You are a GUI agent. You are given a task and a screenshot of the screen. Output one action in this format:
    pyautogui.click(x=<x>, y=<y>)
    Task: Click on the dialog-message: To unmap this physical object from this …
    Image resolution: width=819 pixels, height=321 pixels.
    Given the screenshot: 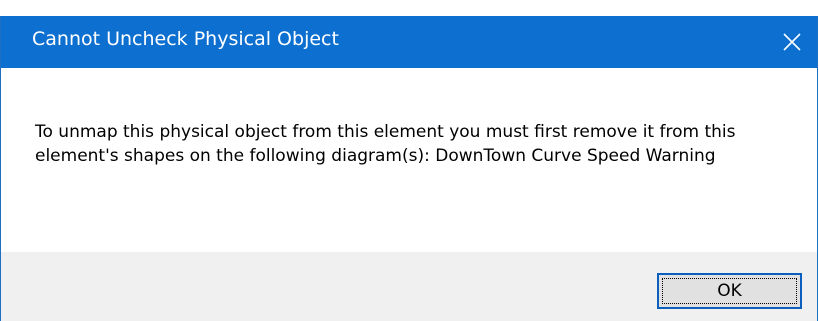 What is the action you would take?
    pyautogui.click(x=385, y=144)
    